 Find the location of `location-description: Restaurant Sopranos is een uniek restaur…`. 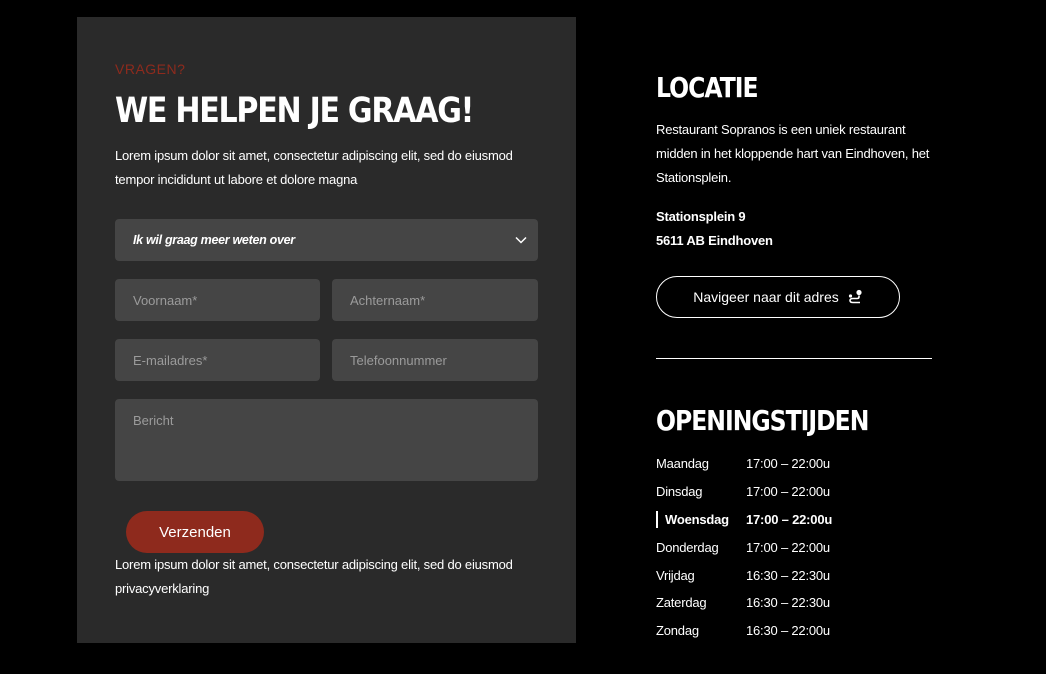

location-description: Restaurant Sopranos is een uniek restaur… is located at coordinates (793, 153).